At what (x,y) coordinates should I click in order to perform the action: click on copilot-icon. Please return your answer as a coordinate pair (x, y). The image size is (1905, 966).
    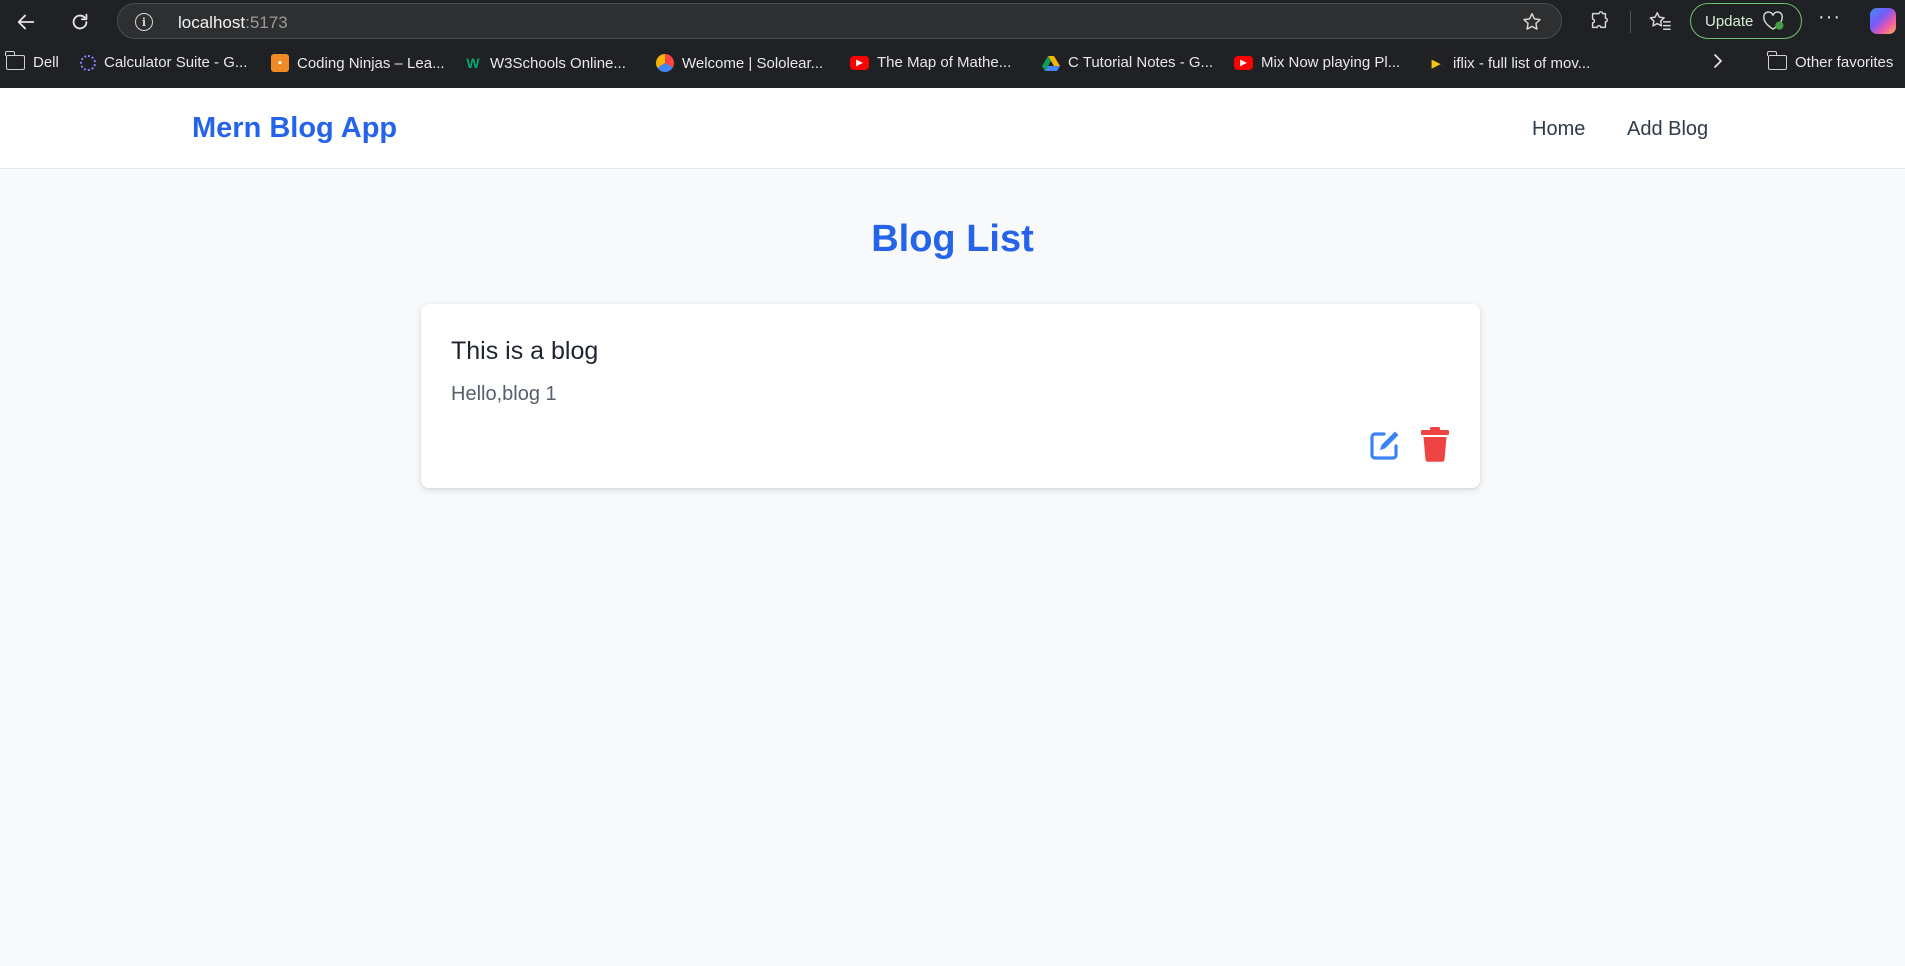
    Looking at the image, I should click on (1883, 21).